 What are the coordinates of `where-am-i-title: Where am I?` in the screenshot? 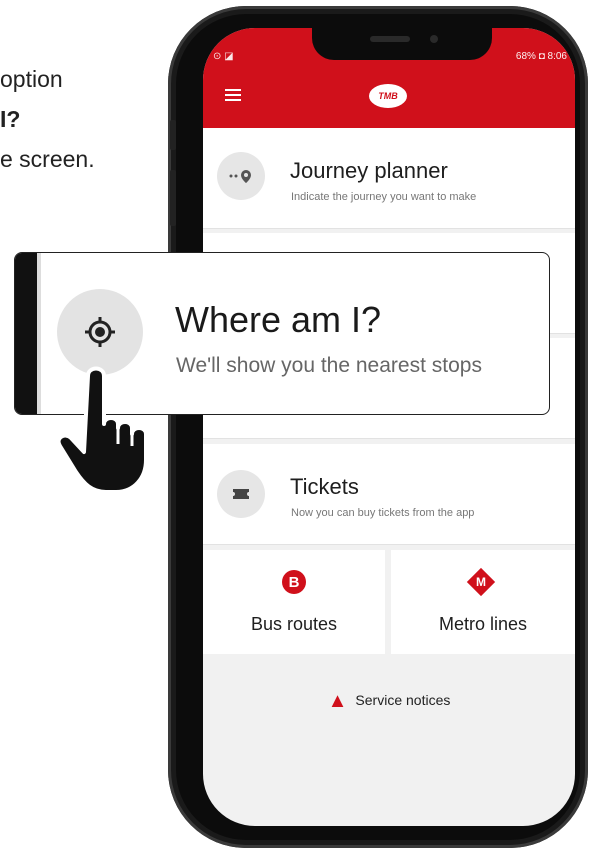 It's located at (278, 319).